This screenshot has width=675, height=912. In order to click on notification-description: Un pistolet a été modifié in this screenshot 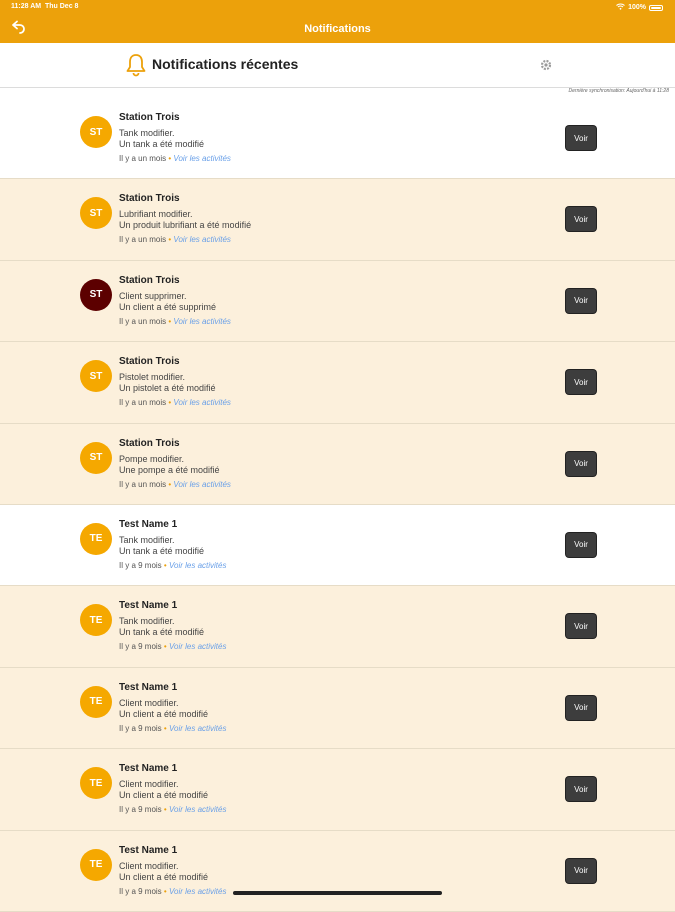, I will do `click(167, 388)`.